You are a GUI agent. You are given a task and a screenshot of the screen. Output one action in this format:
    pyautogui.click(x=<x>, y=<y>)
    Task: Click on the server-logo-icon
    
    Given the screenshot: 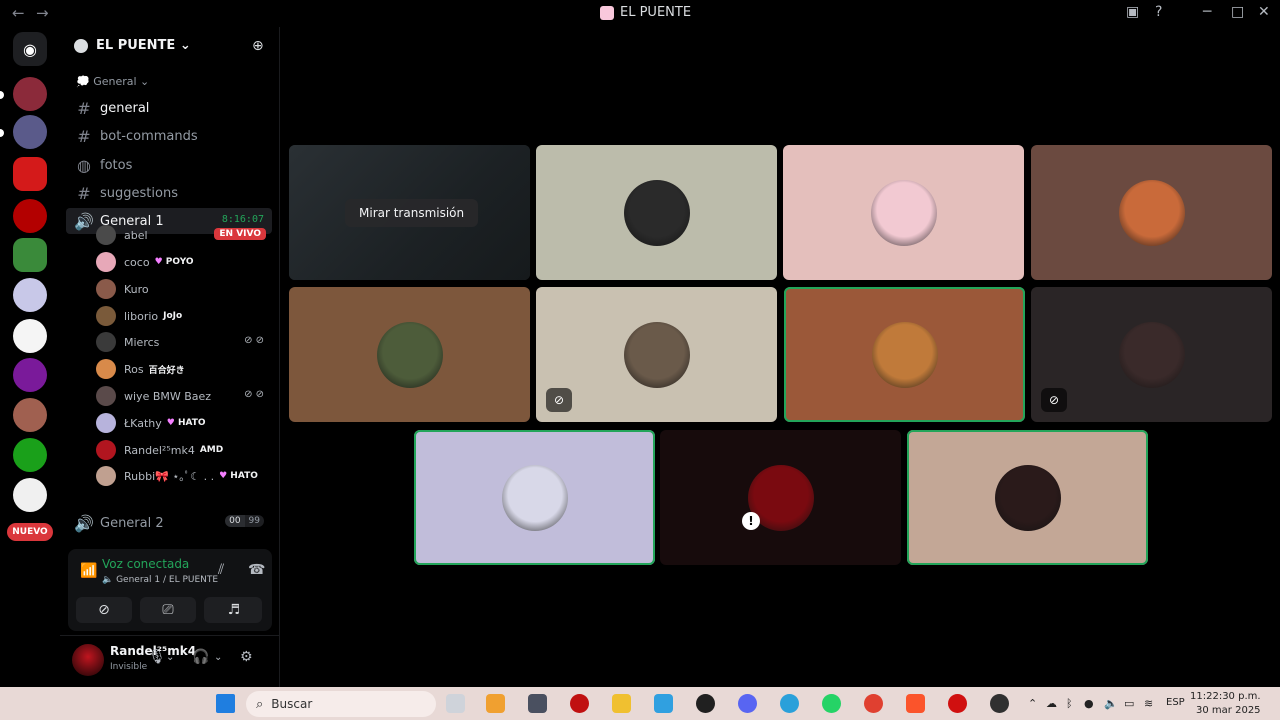 What is the action you would take?
    pyautogui.click(x=607, y=12)
    